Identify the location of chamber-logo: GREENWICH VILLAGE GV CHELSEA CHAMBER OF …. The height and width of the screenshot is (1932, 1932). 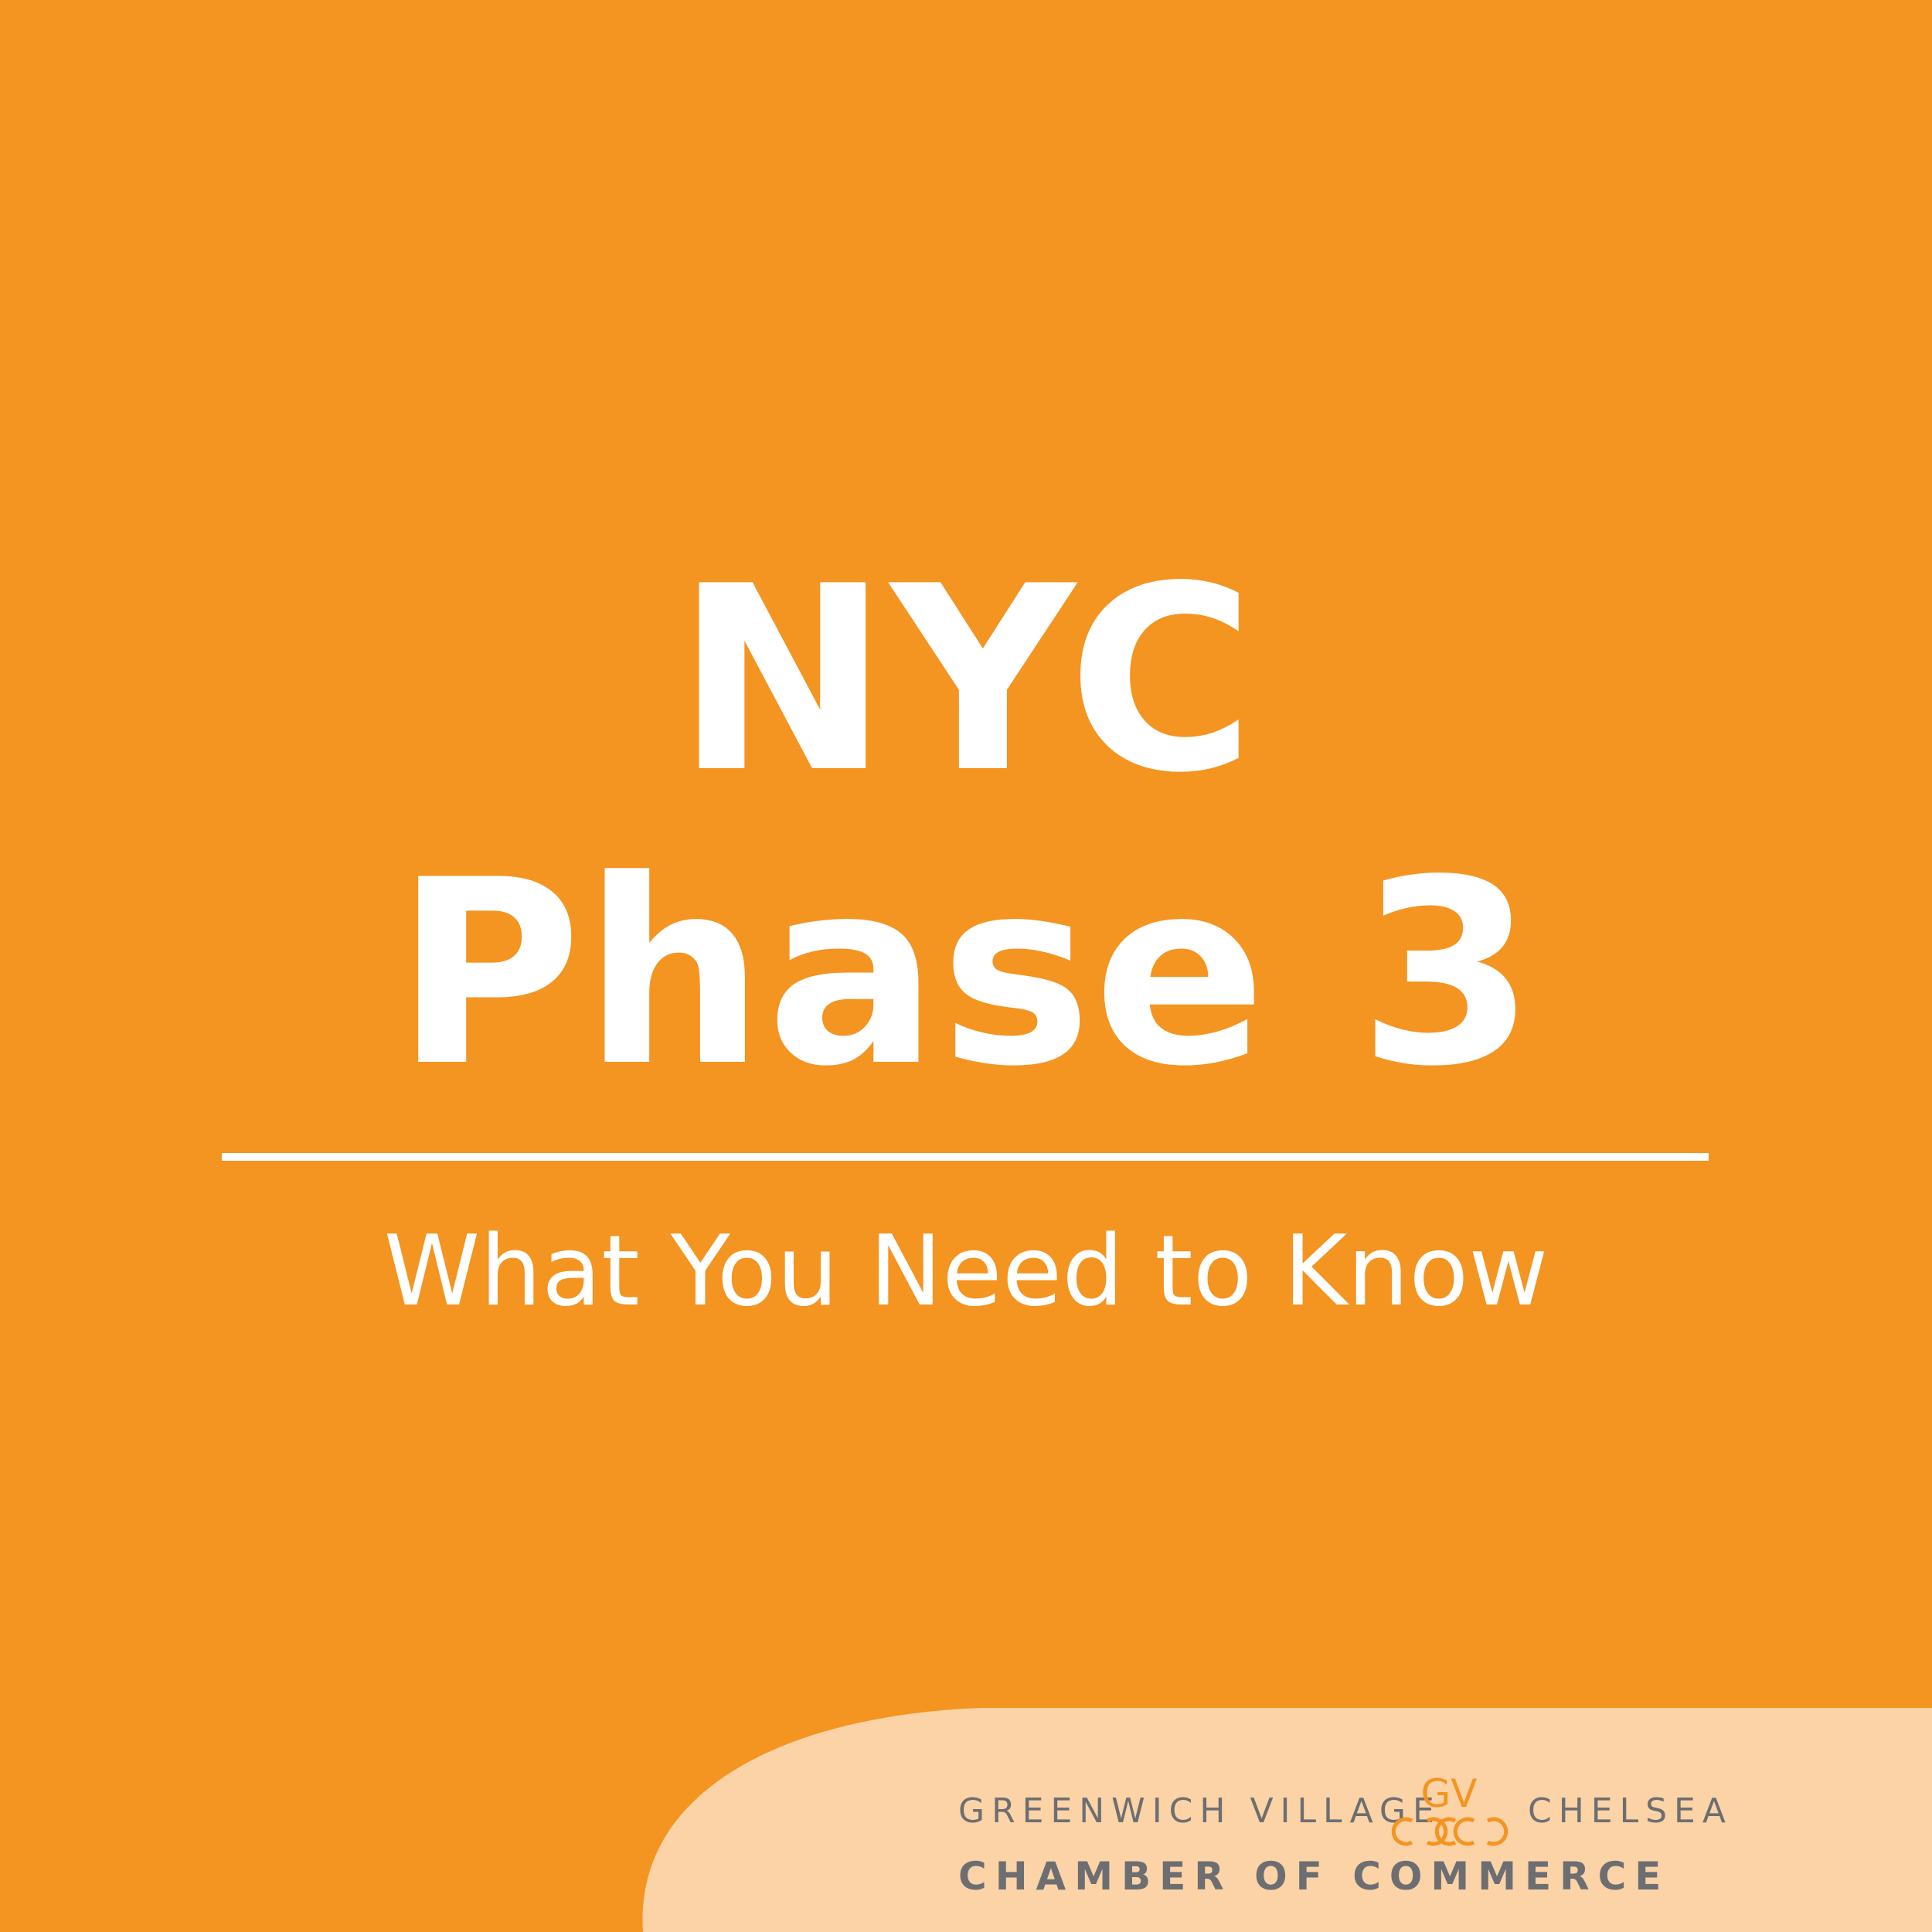
(1342, 1831).